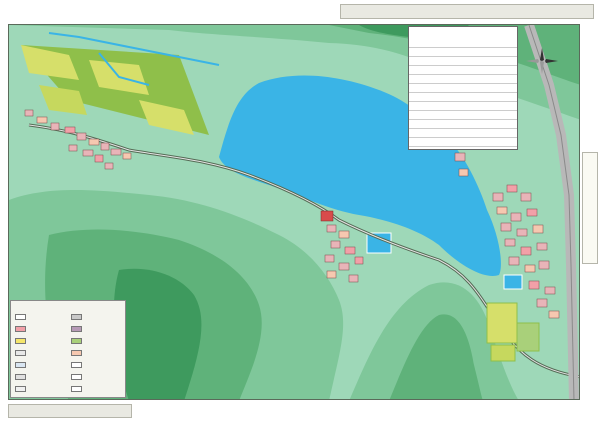 The height and width of the screenshot is (423, 600). What do you see at coordinates (327, 216) in the screenshot?
I see `building-public` at bounding box center [327, 216].